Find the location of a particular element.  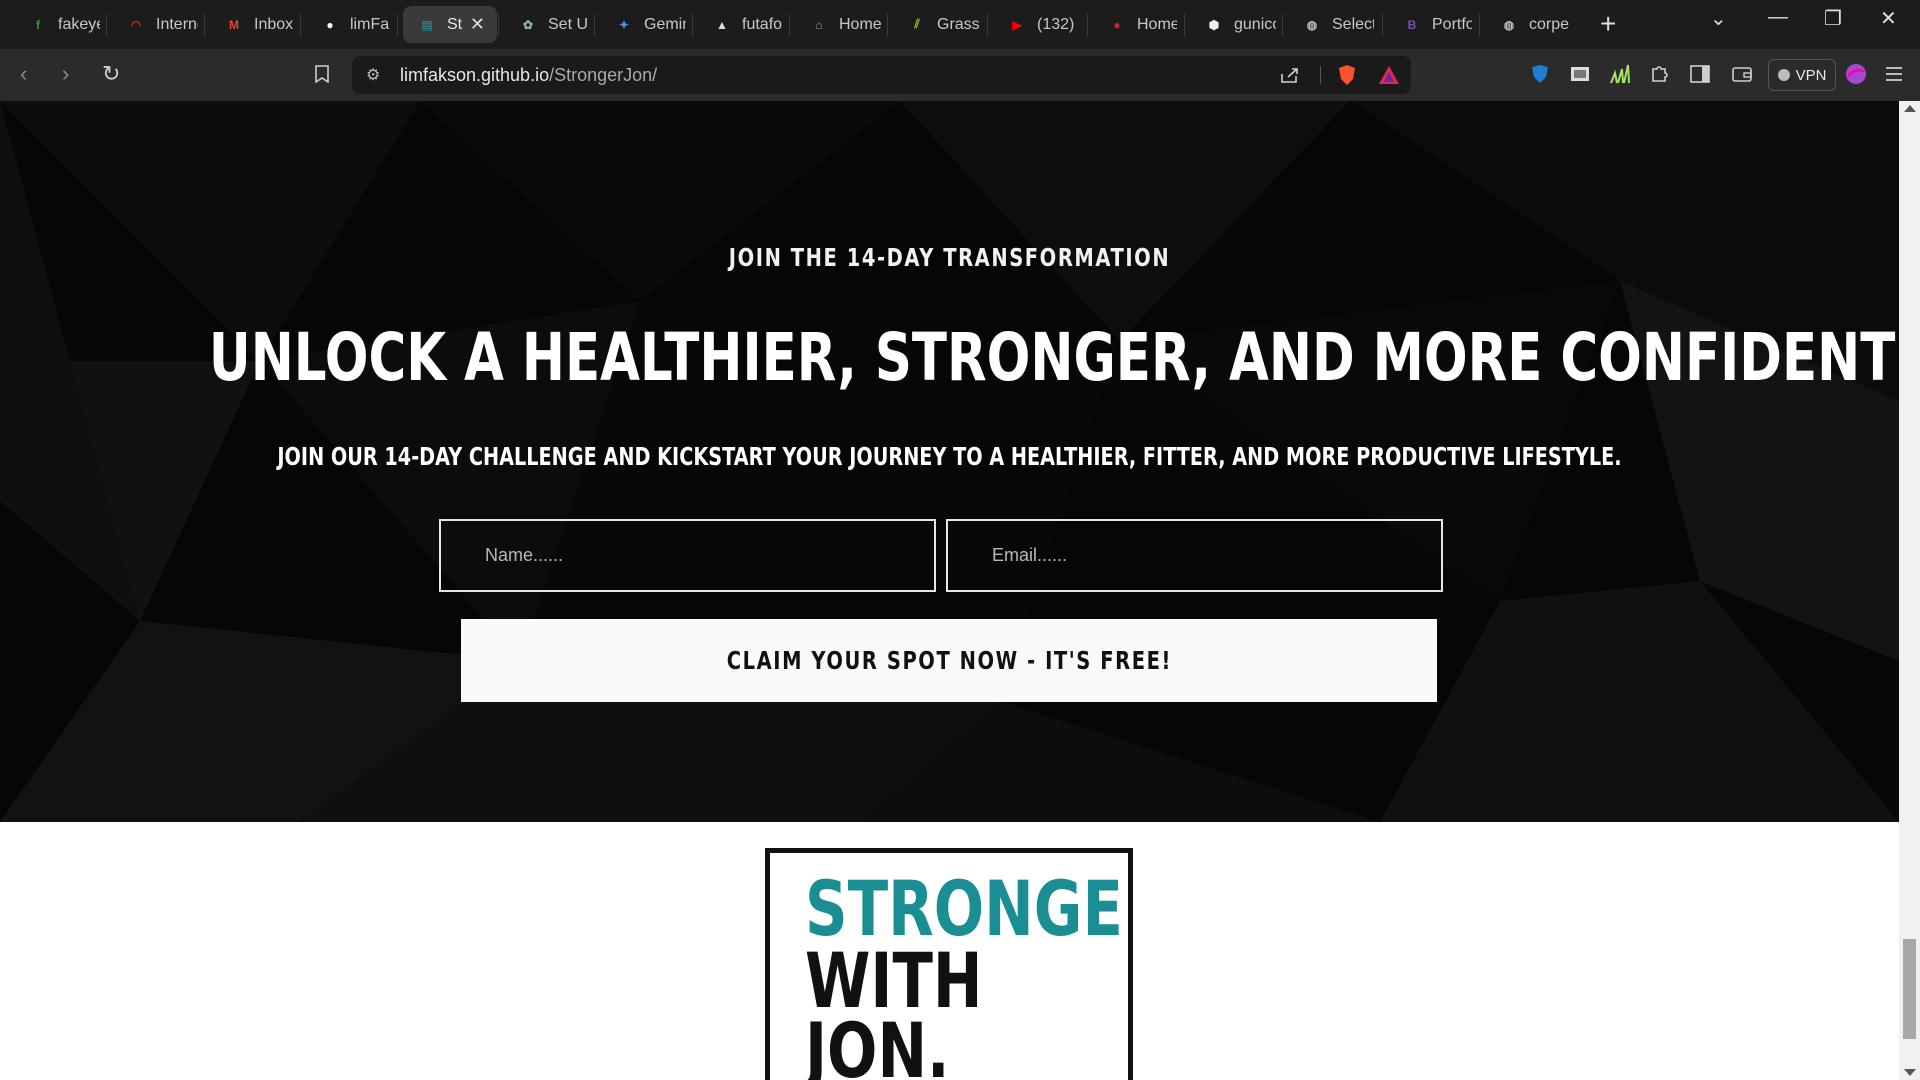

browser-tab: ✿ Set Us is located at coordinates (546, 24).